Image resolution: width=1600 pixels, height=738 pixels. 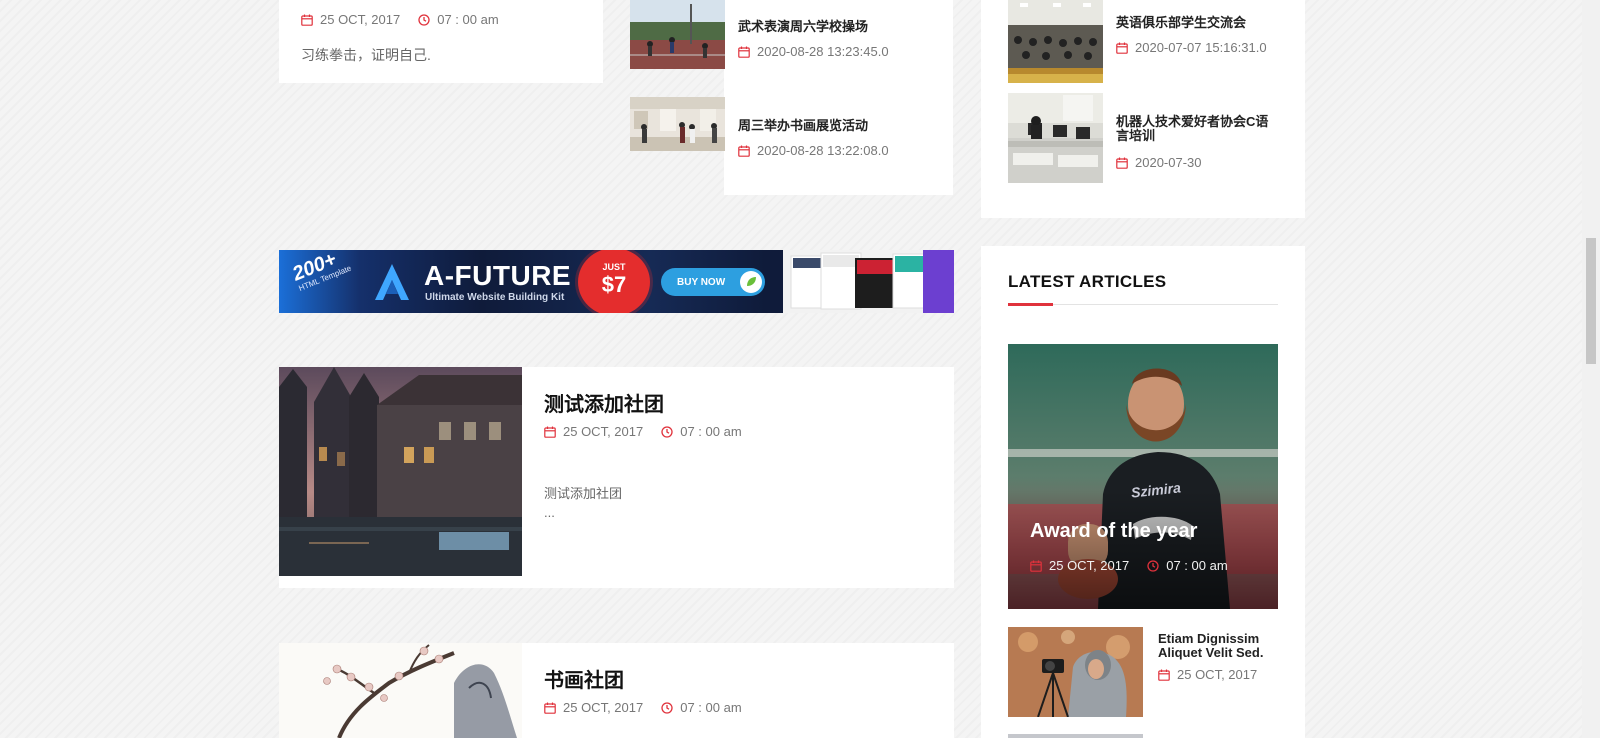 What do you see at coordinates (1181, 23) in the screenshot?
I see `list-item-title: 英语俱乐部学生交流会` at bounding box center [1181, 23].